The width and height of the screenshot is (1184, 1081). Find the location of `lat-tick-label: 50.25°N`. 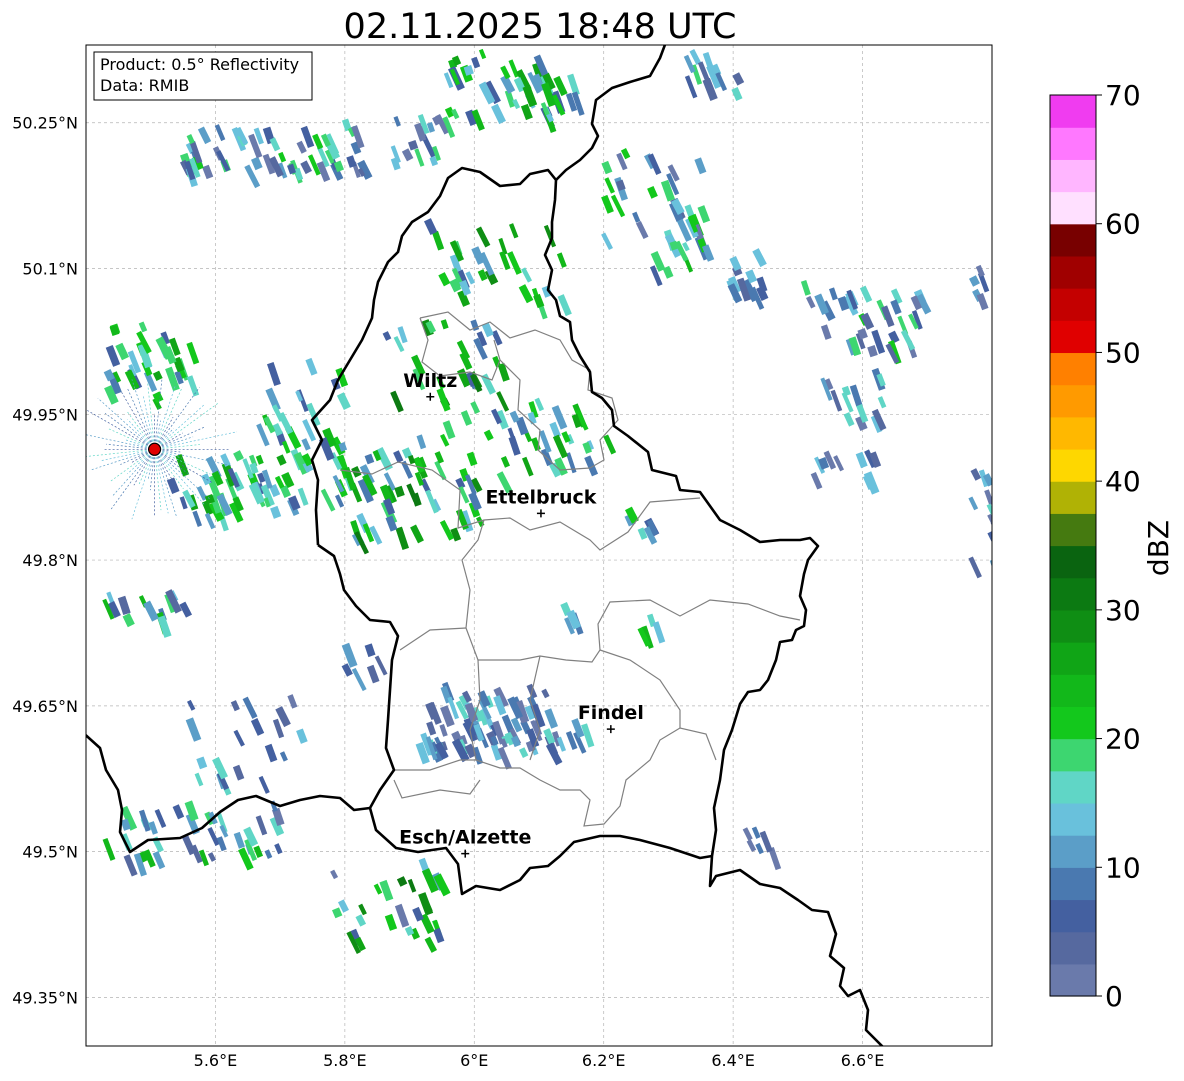

lat-tick-label: 50.25°N is located at coordinates (45, 123).